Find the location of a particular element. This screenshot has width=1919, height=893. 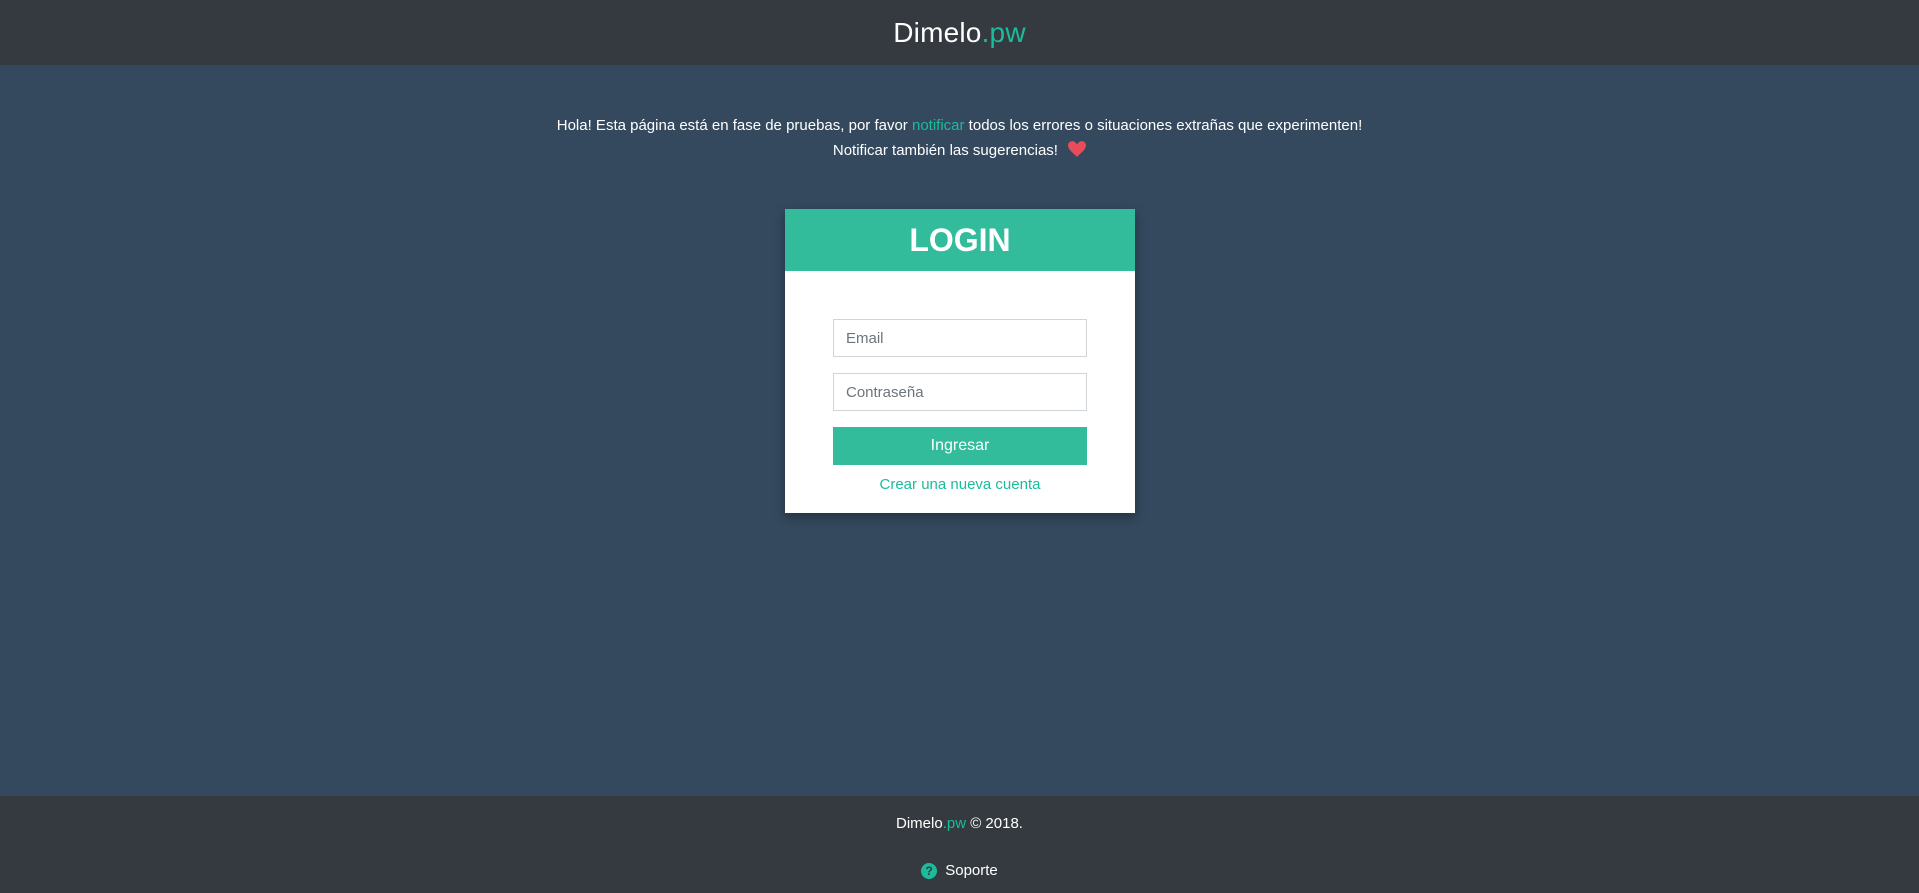

email-input is located at coordinates (960, 338).